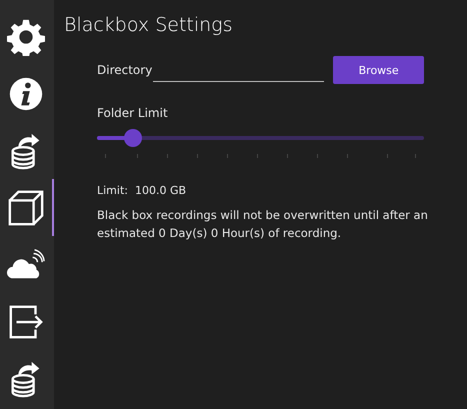 Image resolution: width=467 pixels, height=409 pixels. I want to click on limit-text: Limit: 100.0 GB, so click(141, 190).